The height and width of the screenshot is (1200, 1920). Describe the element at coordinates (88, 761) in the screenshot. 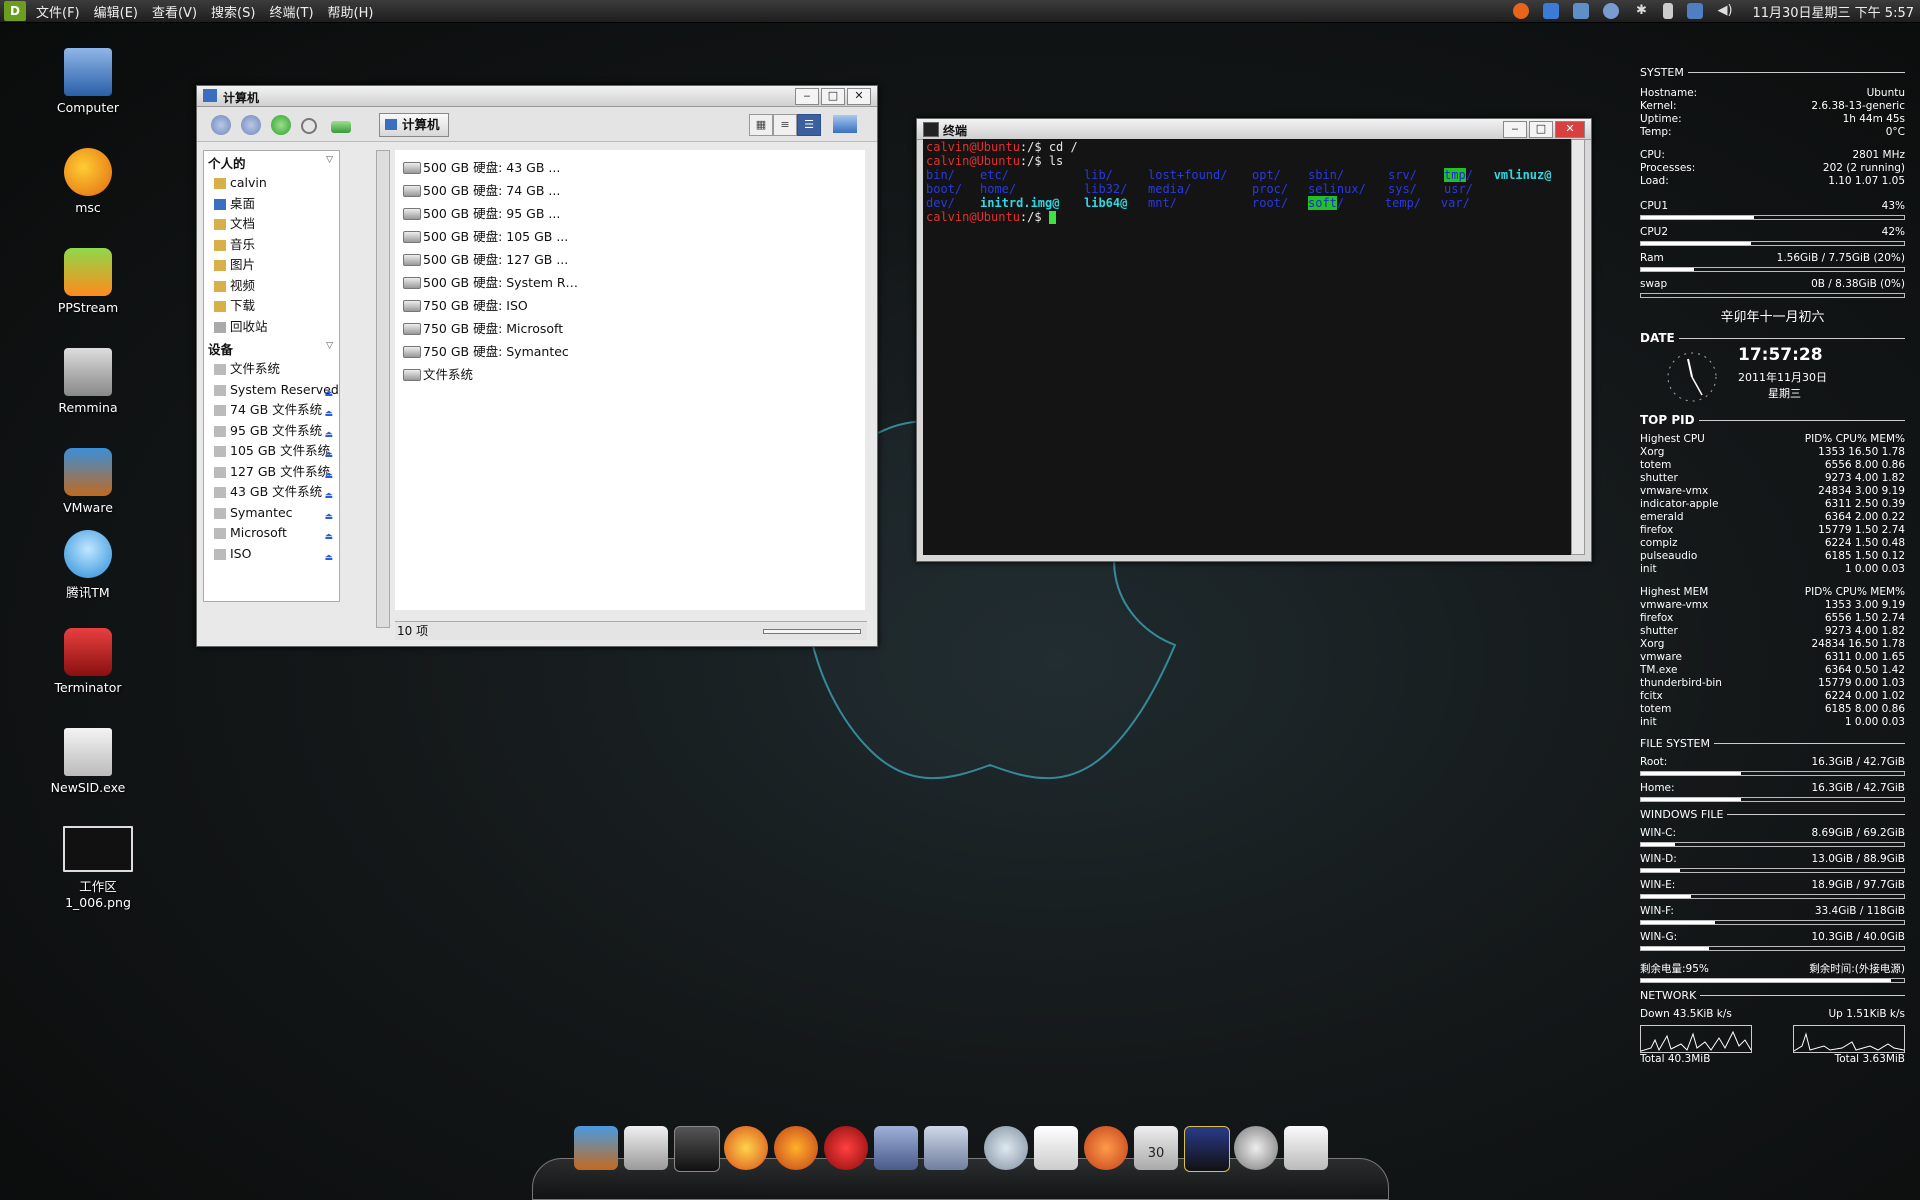

I see `desktop-icon-newsid: NewSID.exe` at that location.